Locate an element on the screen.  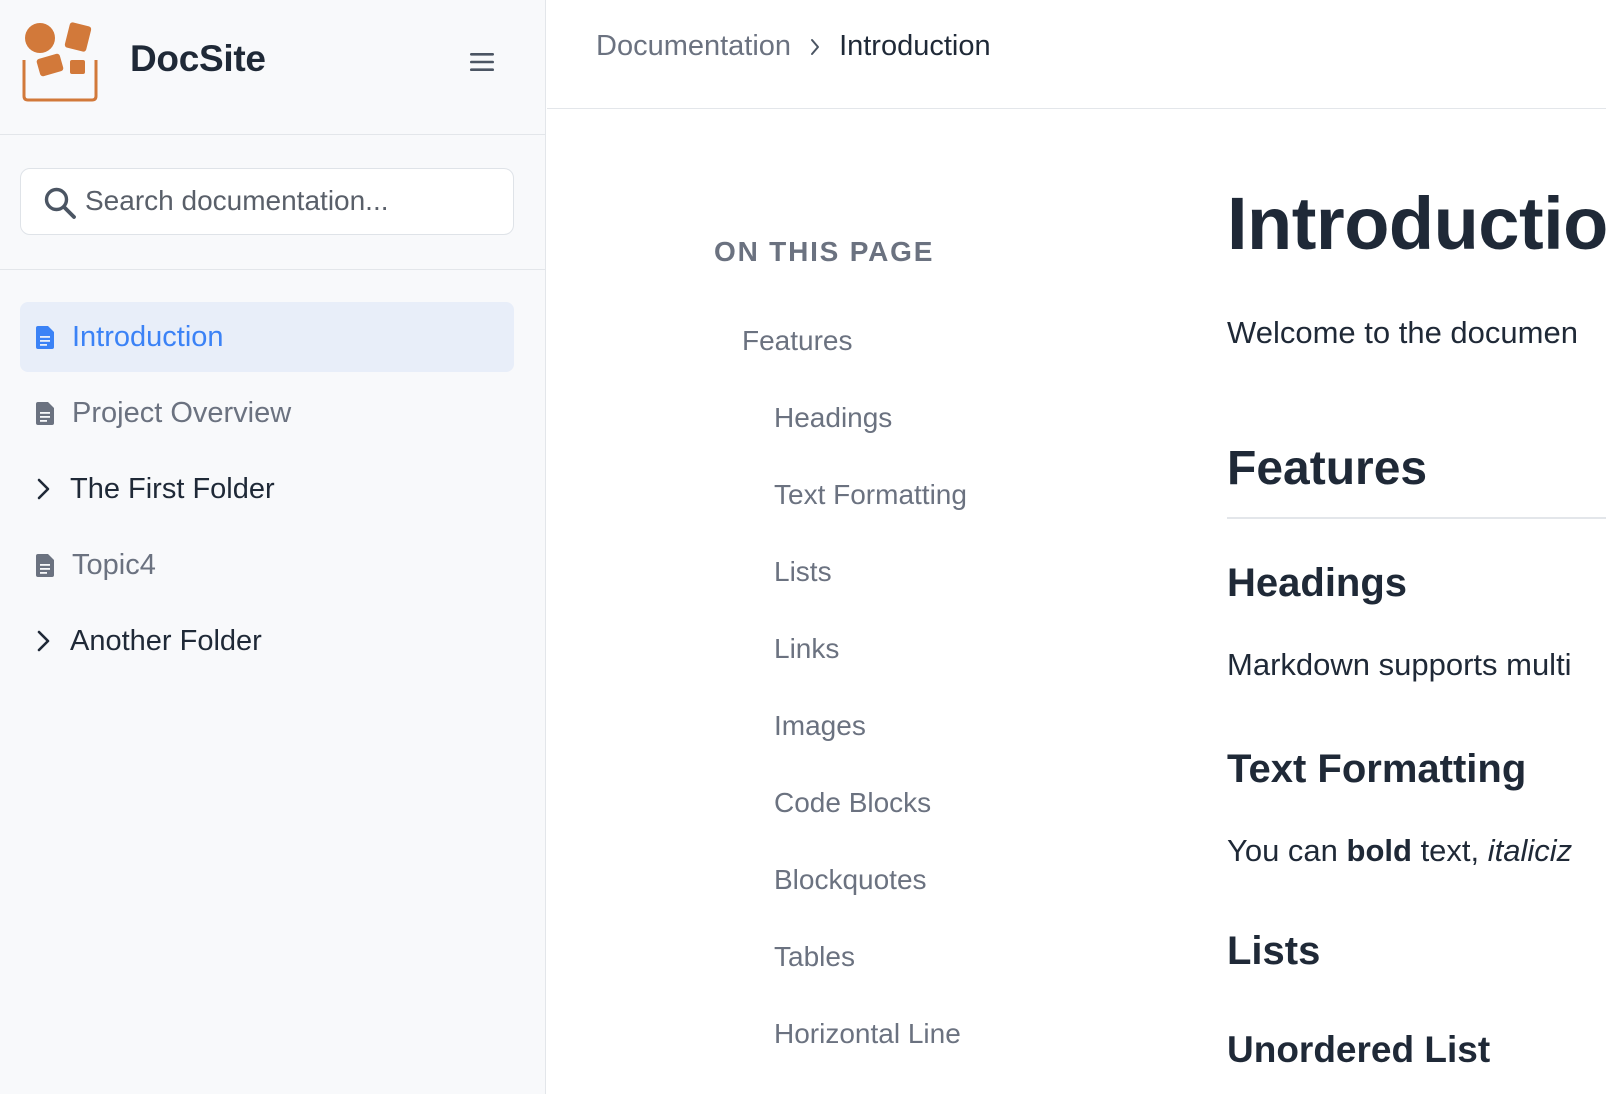
section-heading-features: Features is located at coordinates (1327, 468).